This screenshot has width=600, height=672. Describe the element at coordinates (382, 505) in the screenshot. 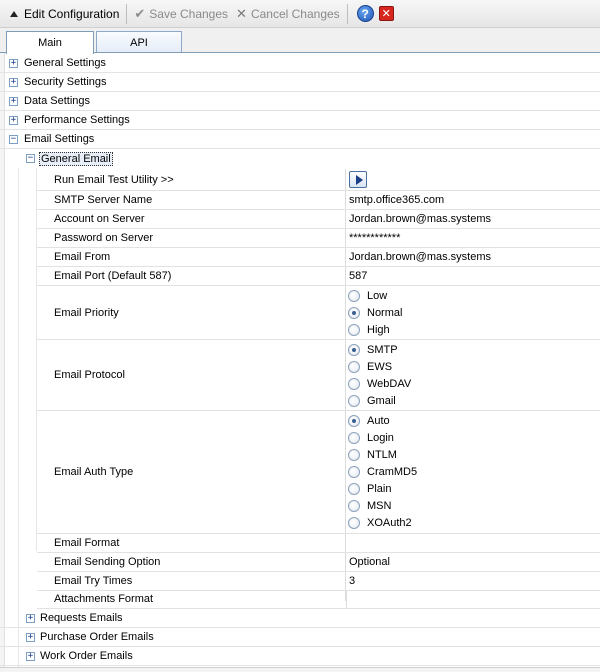

I see `radio-option: MSN` at that location.